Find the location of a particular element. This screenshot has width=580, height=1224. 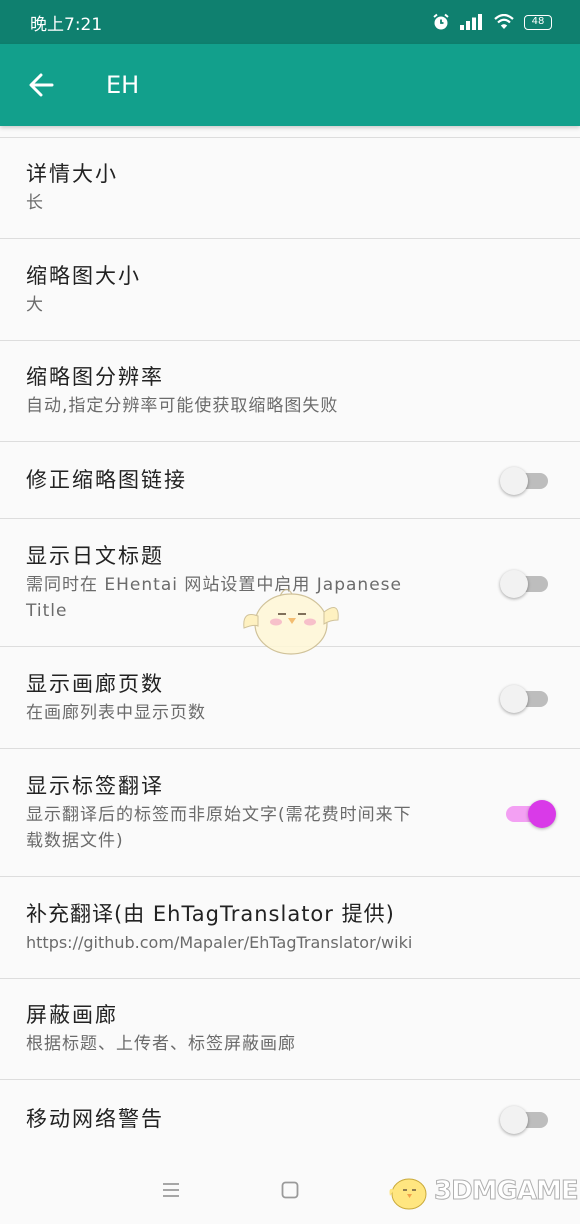

setting-tag-translation: 显示标签翻译 显示翻译后的标签而非原始文字(需花费时间来下载数据文件) is located at coordinates (290, 813).